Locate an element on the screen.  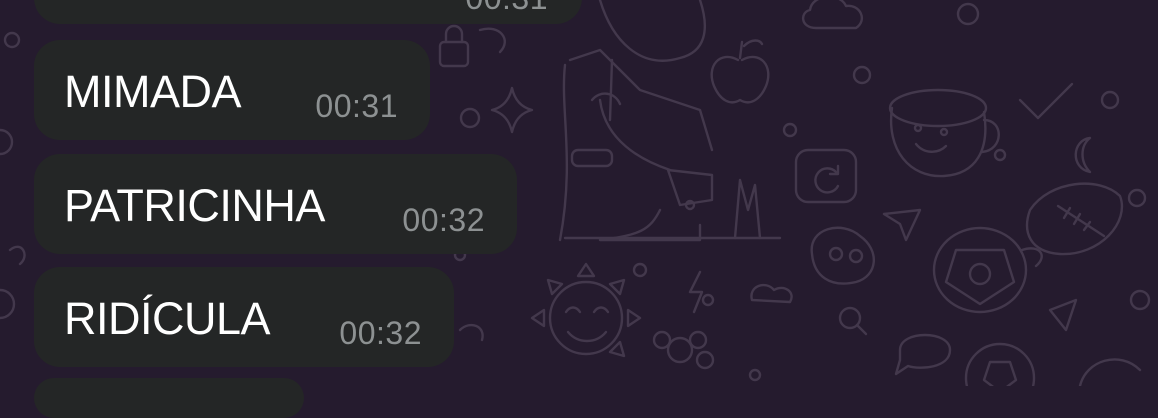
message-text: PATRICINHA is located at coordinates (194, 205).